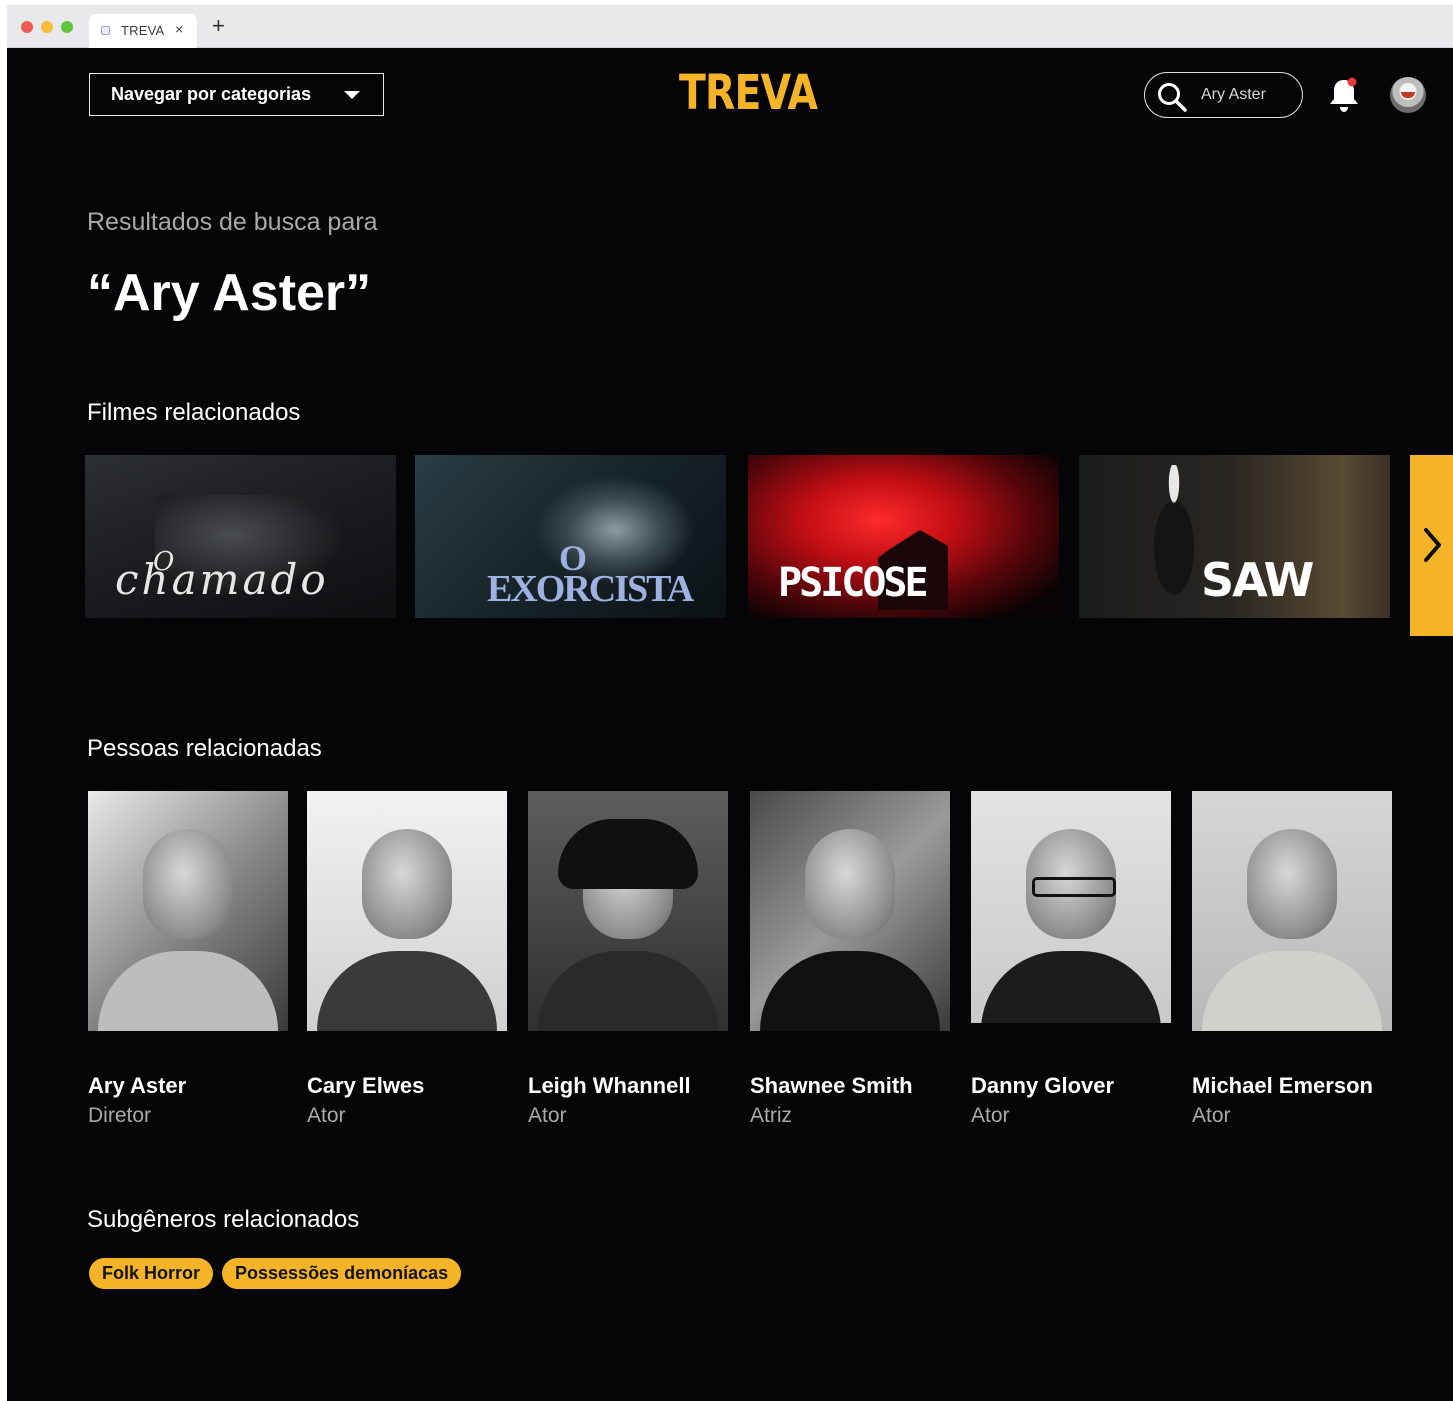 The image size is (1453, 1401). I want to click on chevron-right-icon, so click(1432, 545).